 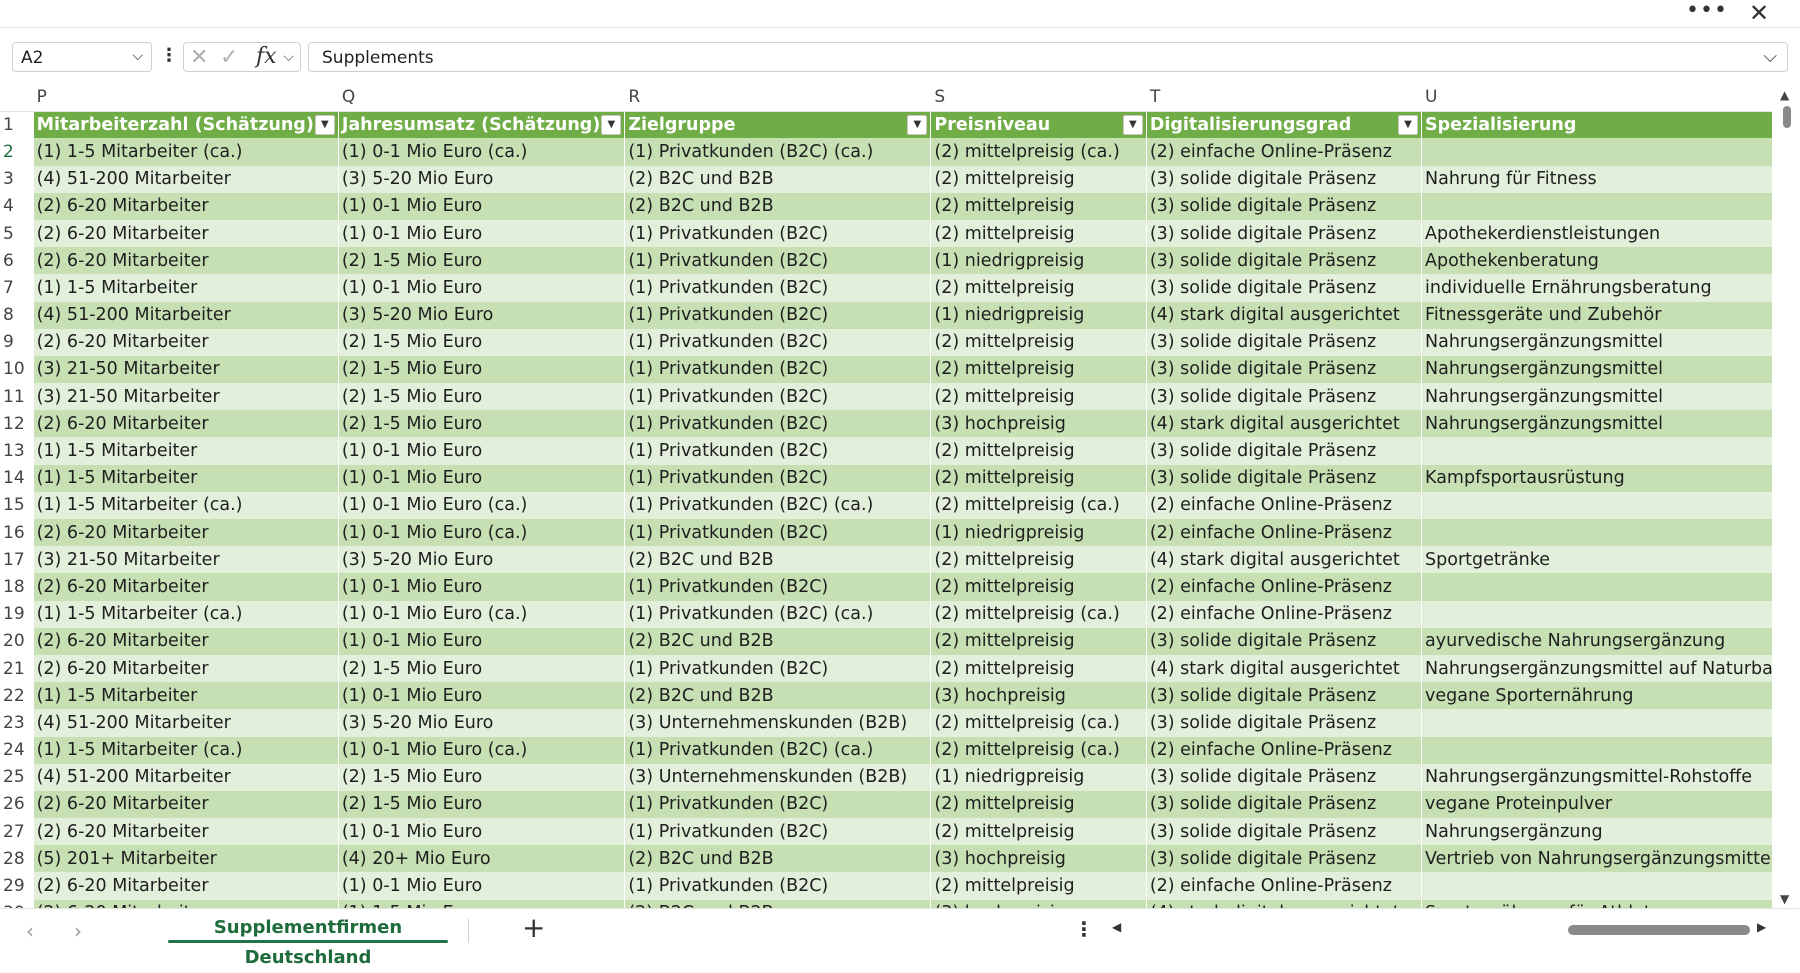 I want to click on close-icon: ✕, so click(x=1759, y=14).